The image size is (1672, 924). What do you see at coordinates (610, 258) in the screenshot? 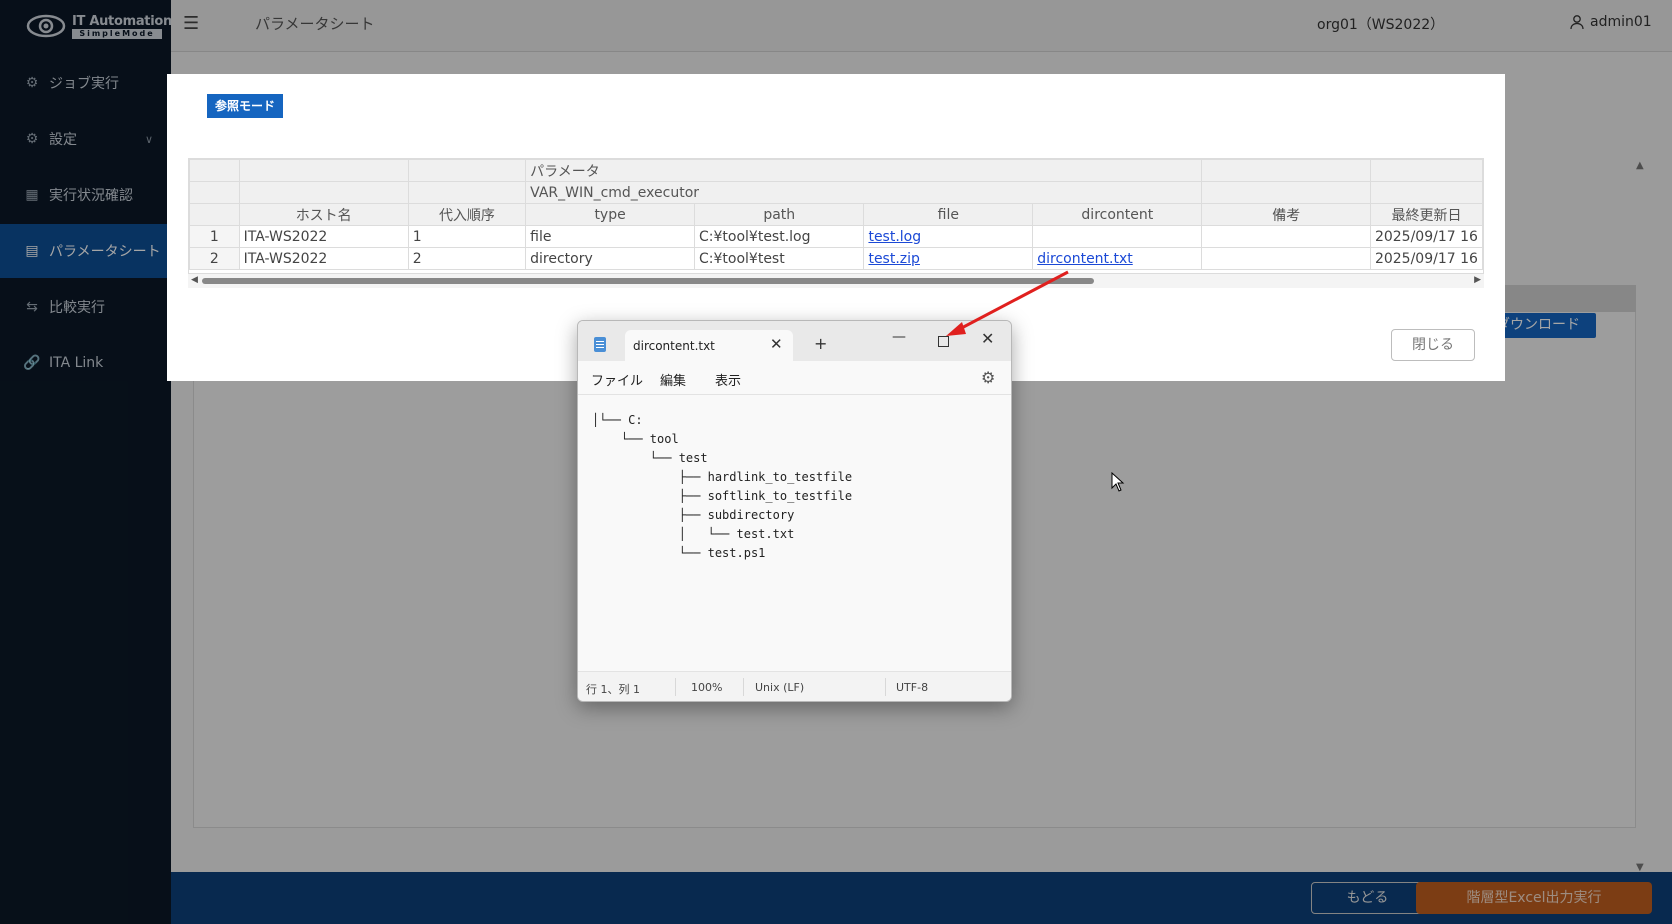
I see `cell-type: directory` at bounding box center [610, 258].